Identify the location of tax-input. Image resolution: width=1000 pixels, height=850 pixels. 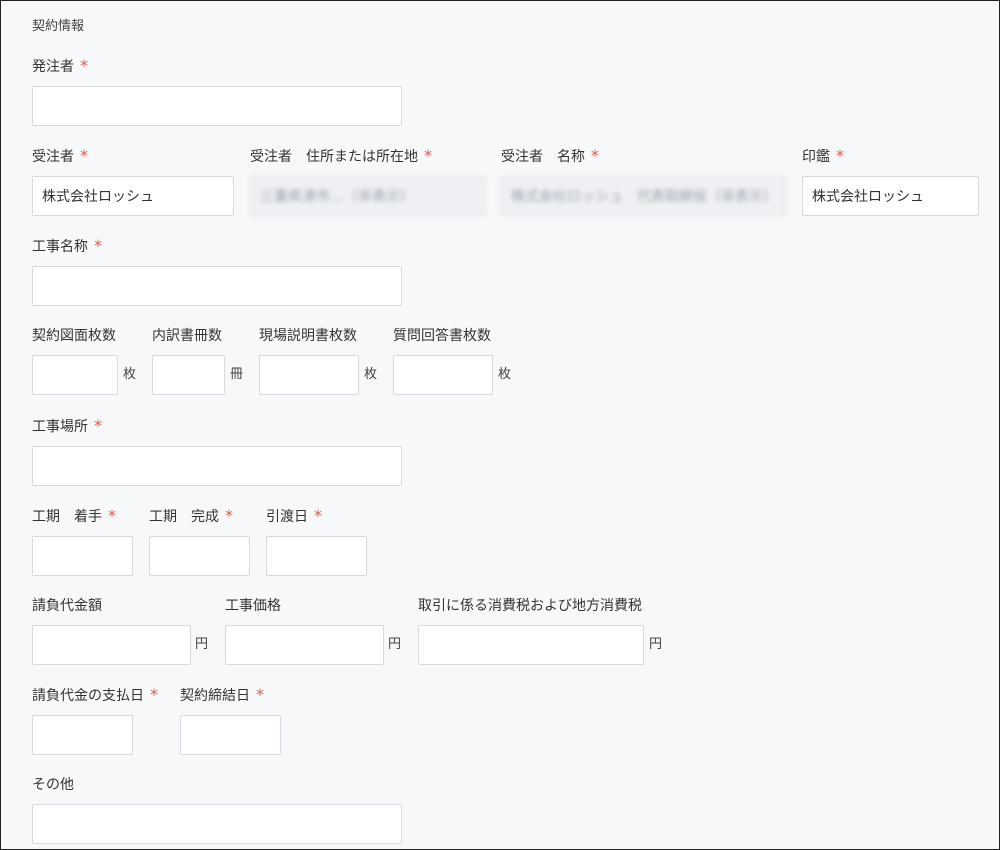
(531, 645).